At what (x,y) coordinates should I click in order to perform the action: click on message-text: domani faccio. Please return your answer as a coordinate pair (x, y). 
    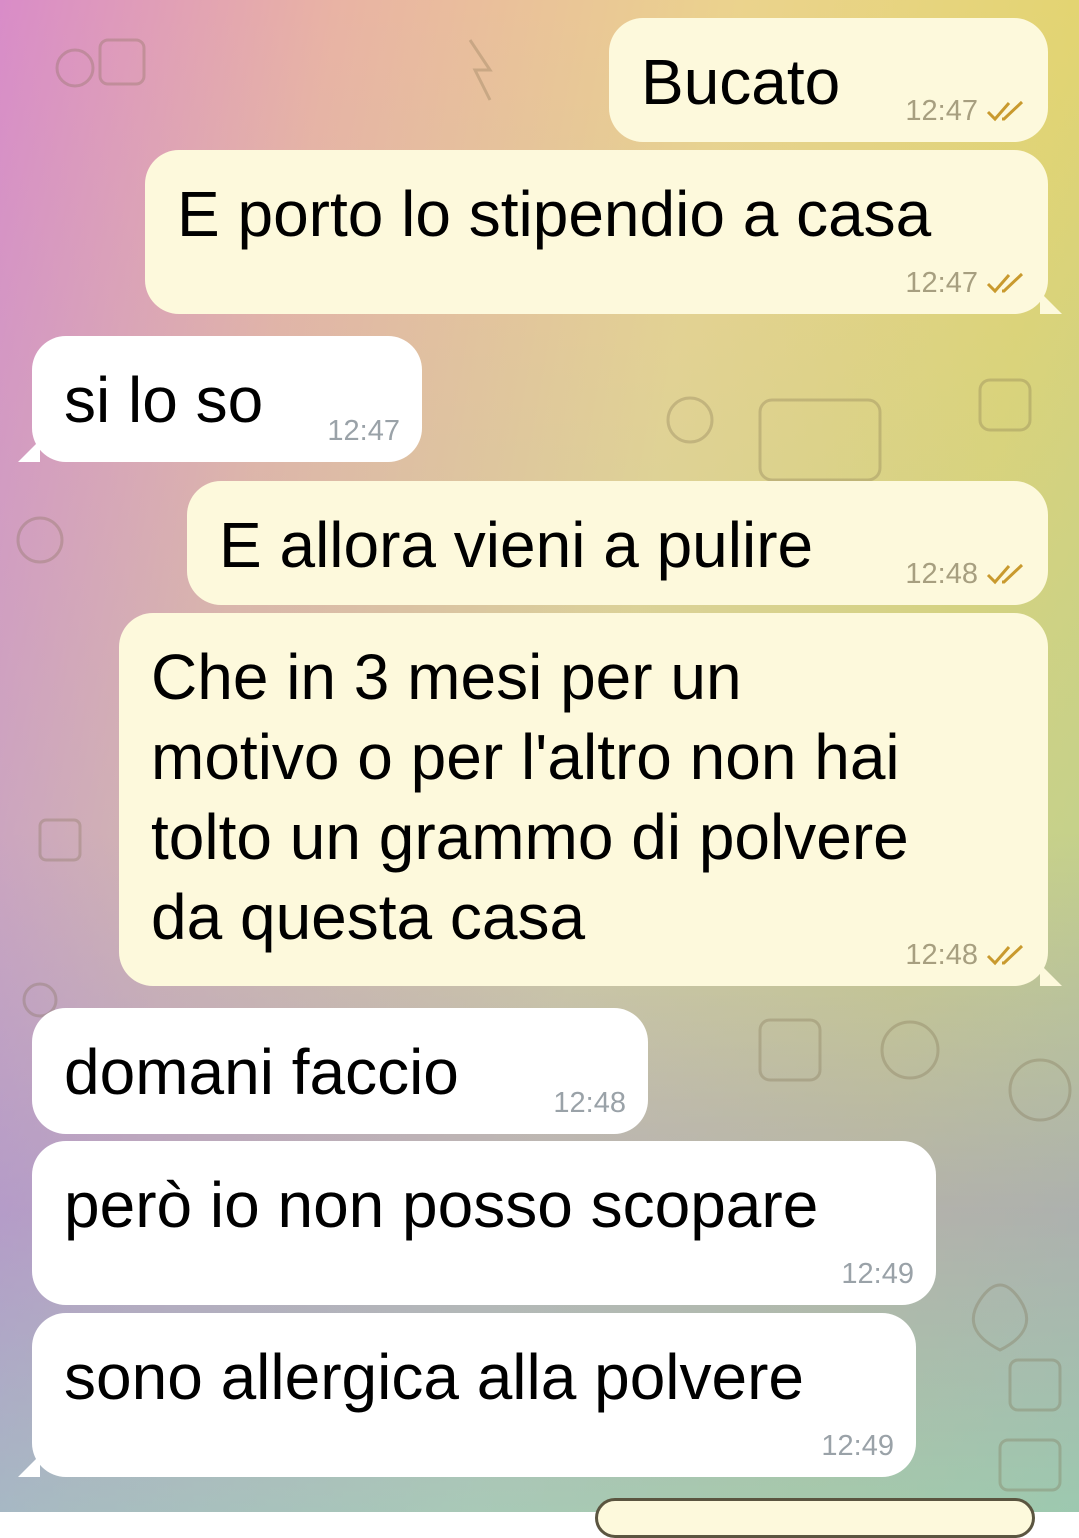
    Looking at the image, I should click on (261, 1072).